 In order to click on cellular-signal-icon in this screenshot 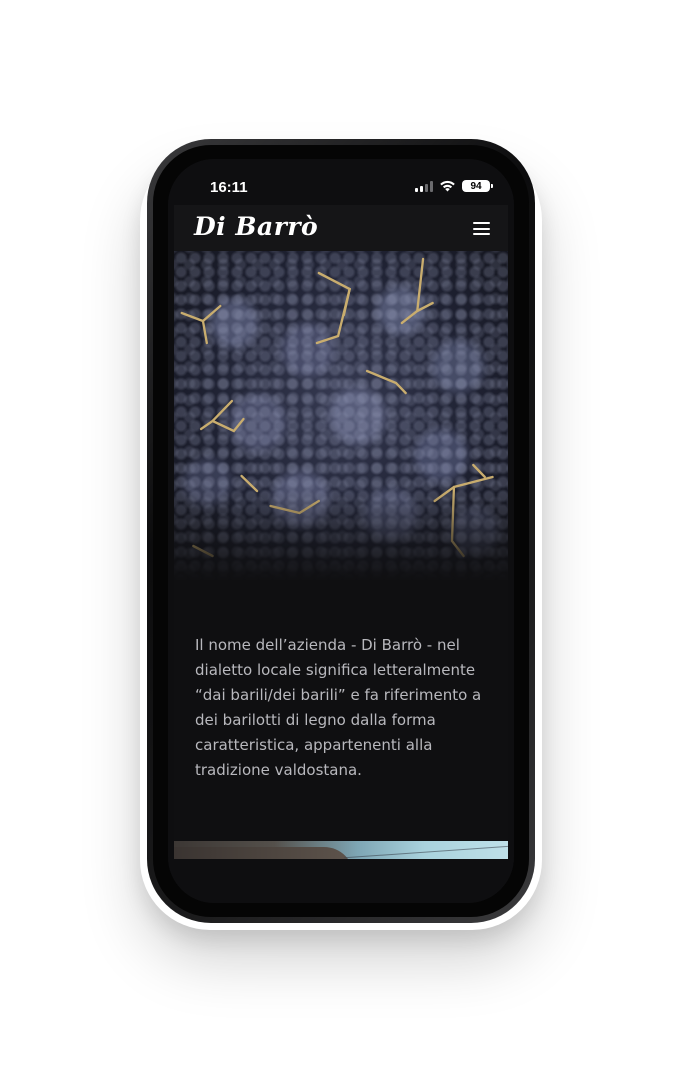, I will do `click(424, 186)`.